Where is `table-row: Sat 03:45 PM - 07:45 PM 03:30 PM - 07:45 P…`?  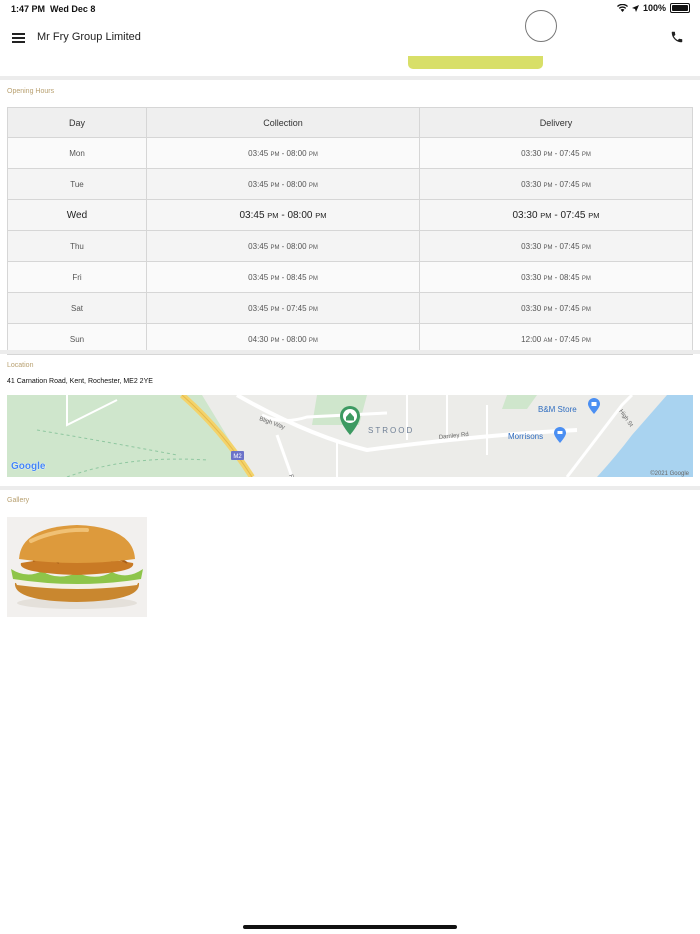 table-row: Sat 03:45 PM - 07:45 PM 03:30 PM - 07:45 P… is located at coordinates (350, 308).